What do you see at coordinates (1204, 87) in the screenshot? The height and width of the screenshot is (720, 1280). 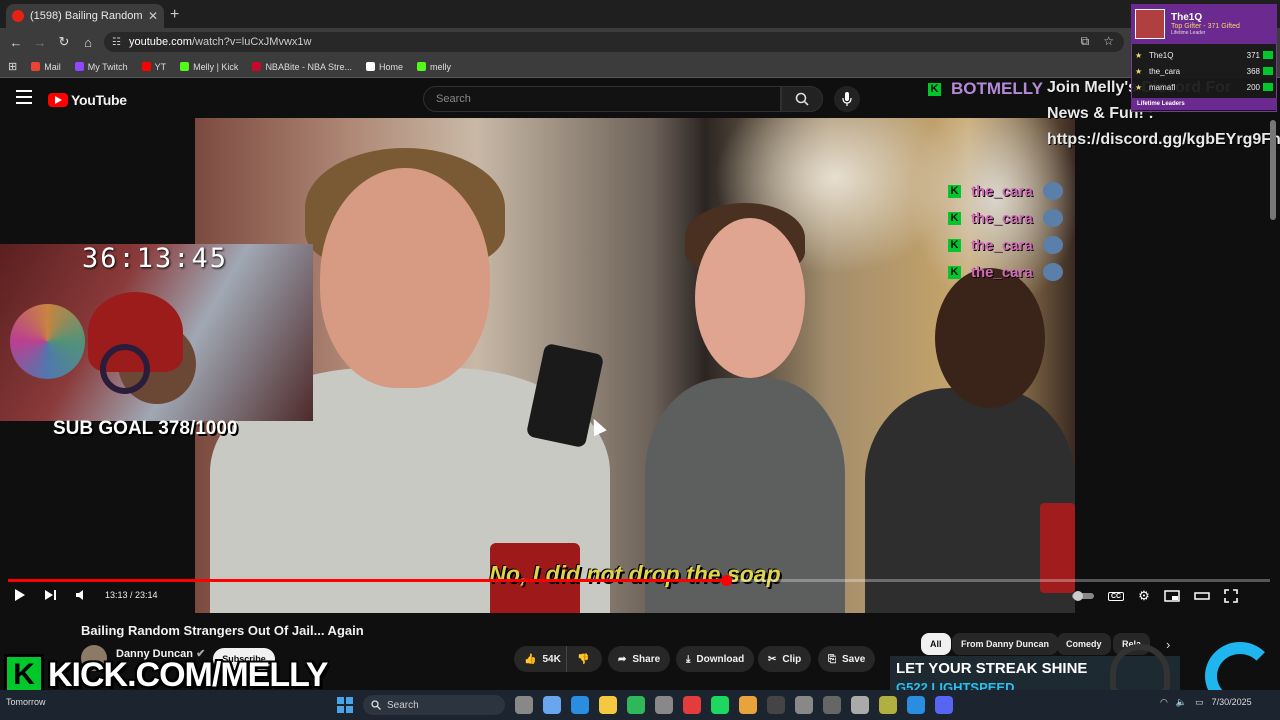 I see `leaderboard-row: ★ mamafl 200` at bounding box center [1204, 87].